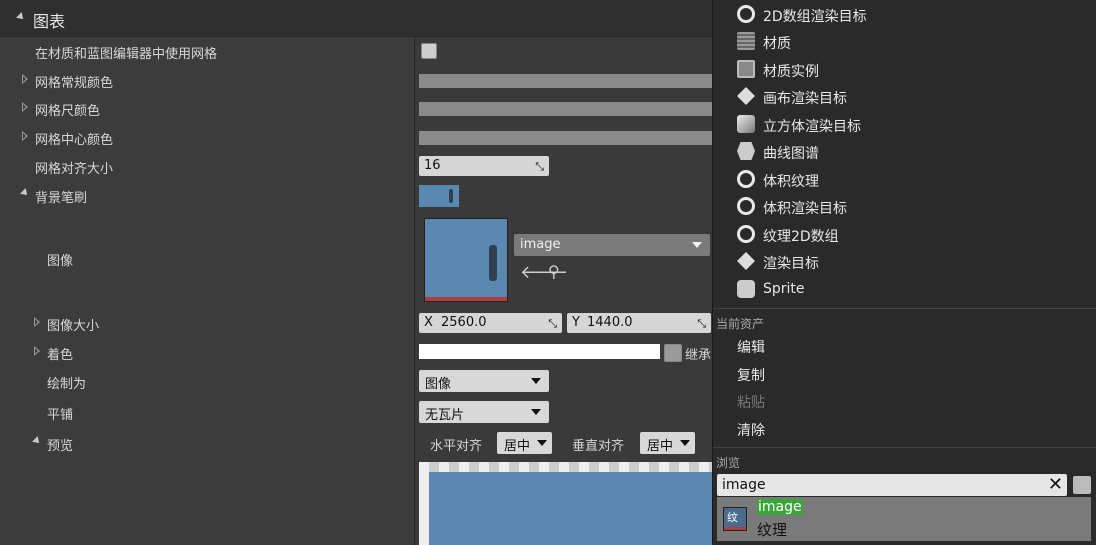  What do you see at coordinates (746, 69) in the screenshot?
I see `material-instance-icon` at bounding box center [746, 69].